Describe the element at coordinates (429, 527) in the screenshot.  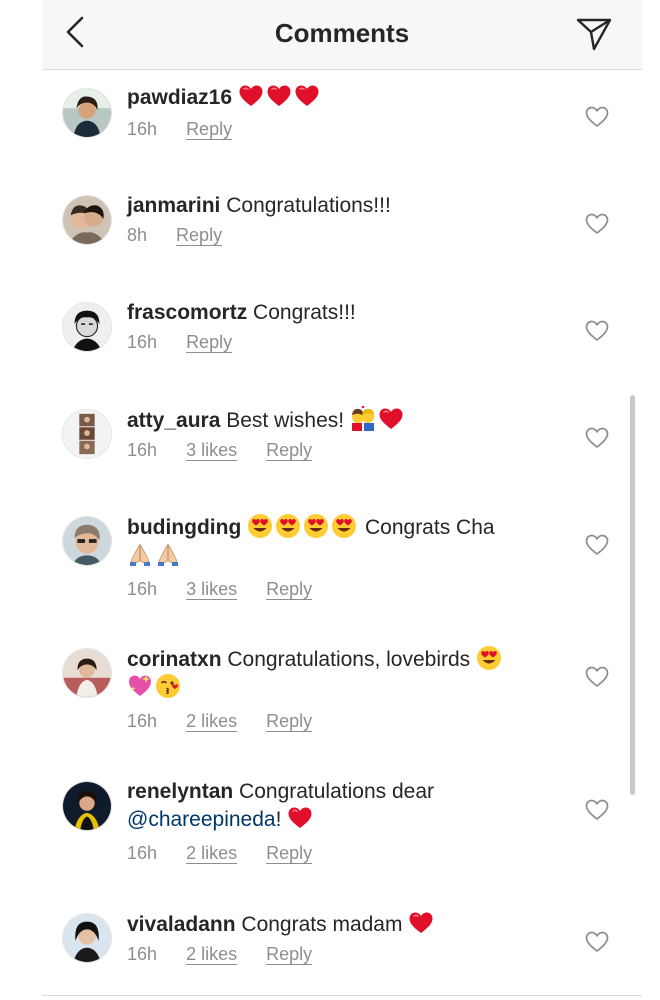
I see `comment-body: Congrats Cha` at that location.